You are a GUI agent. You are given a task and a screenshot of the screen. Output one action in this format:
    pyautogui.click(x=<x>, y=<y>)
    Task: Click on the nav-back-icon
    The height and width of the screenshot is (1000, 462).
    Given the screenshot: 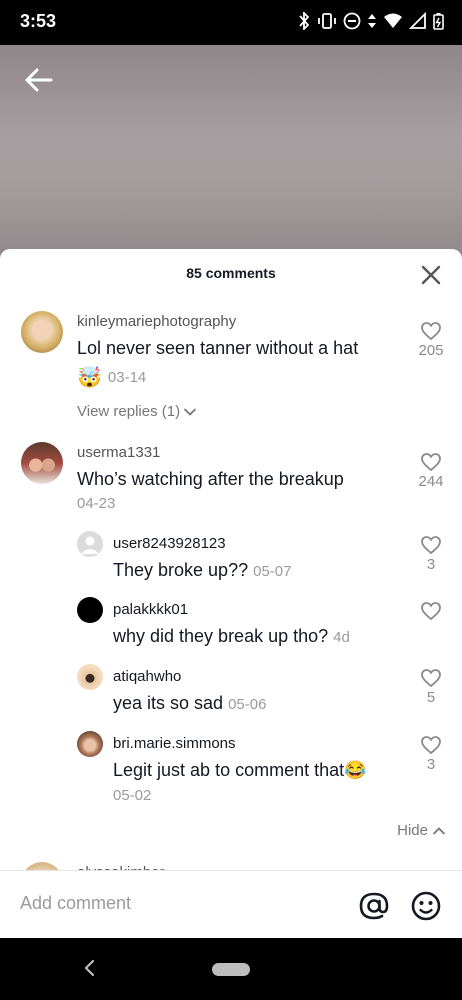 What is the action you would take?
    pyautogui.click(x=90, y=968)
    